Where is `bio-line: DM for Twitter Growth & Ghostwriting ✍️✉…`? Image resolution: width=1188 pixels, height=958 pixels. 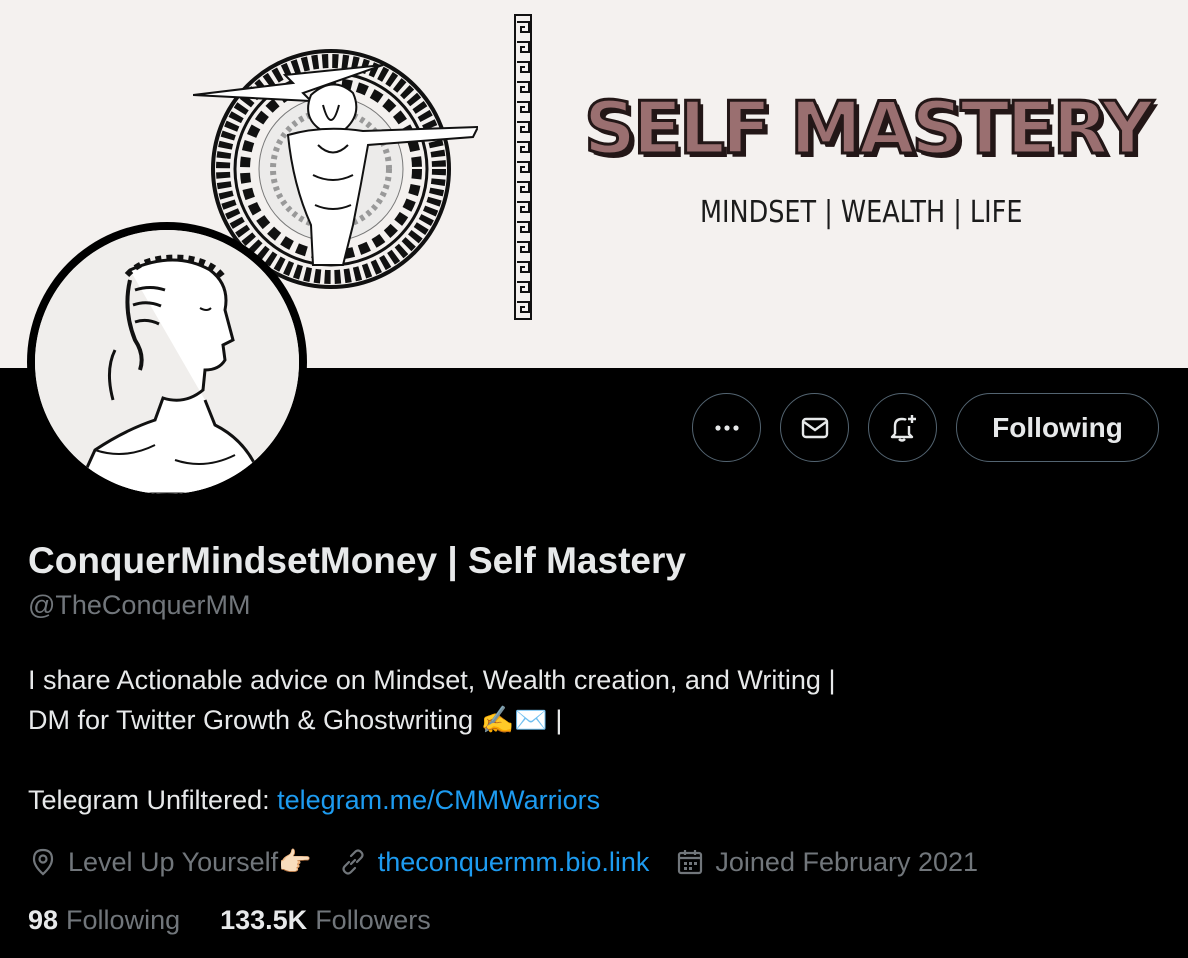
bio-line: DM for Twitter Growth & Ghostwriting ✍️✉… is located at coordinates (295, 720).